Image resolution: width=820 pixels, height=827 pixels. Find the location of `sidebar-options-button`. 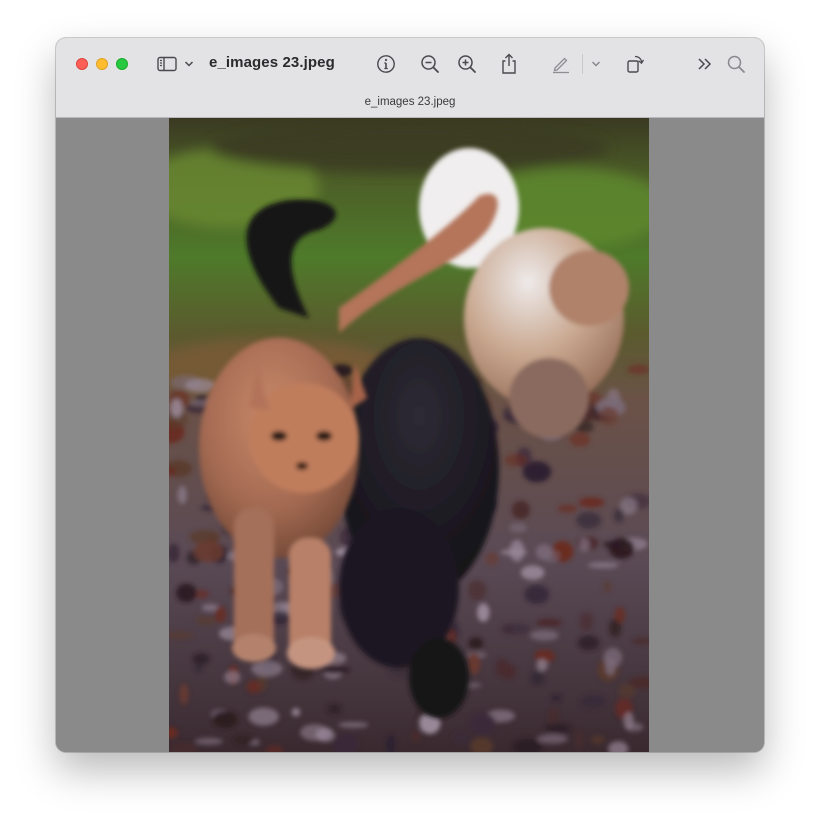

sidebar-options-button is located at coordinates (189, 64).